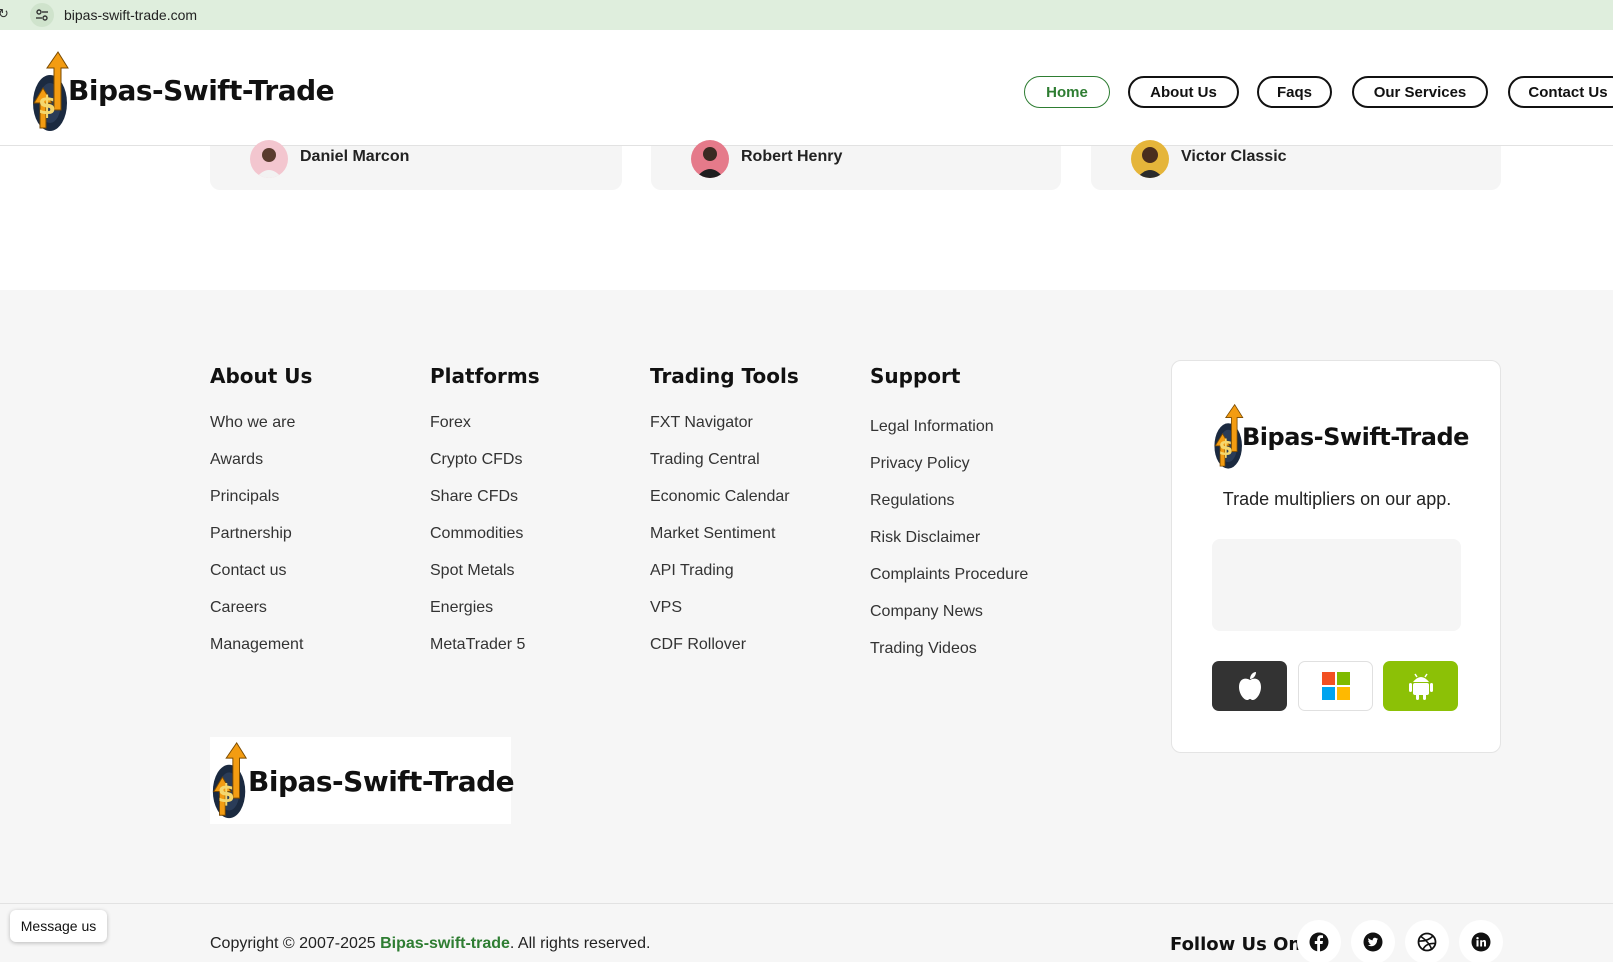  What do you see at coordinates (485, 570) in the screenshot?
I see `footer-link: Spot Metals` at bounding box center [485, 570].